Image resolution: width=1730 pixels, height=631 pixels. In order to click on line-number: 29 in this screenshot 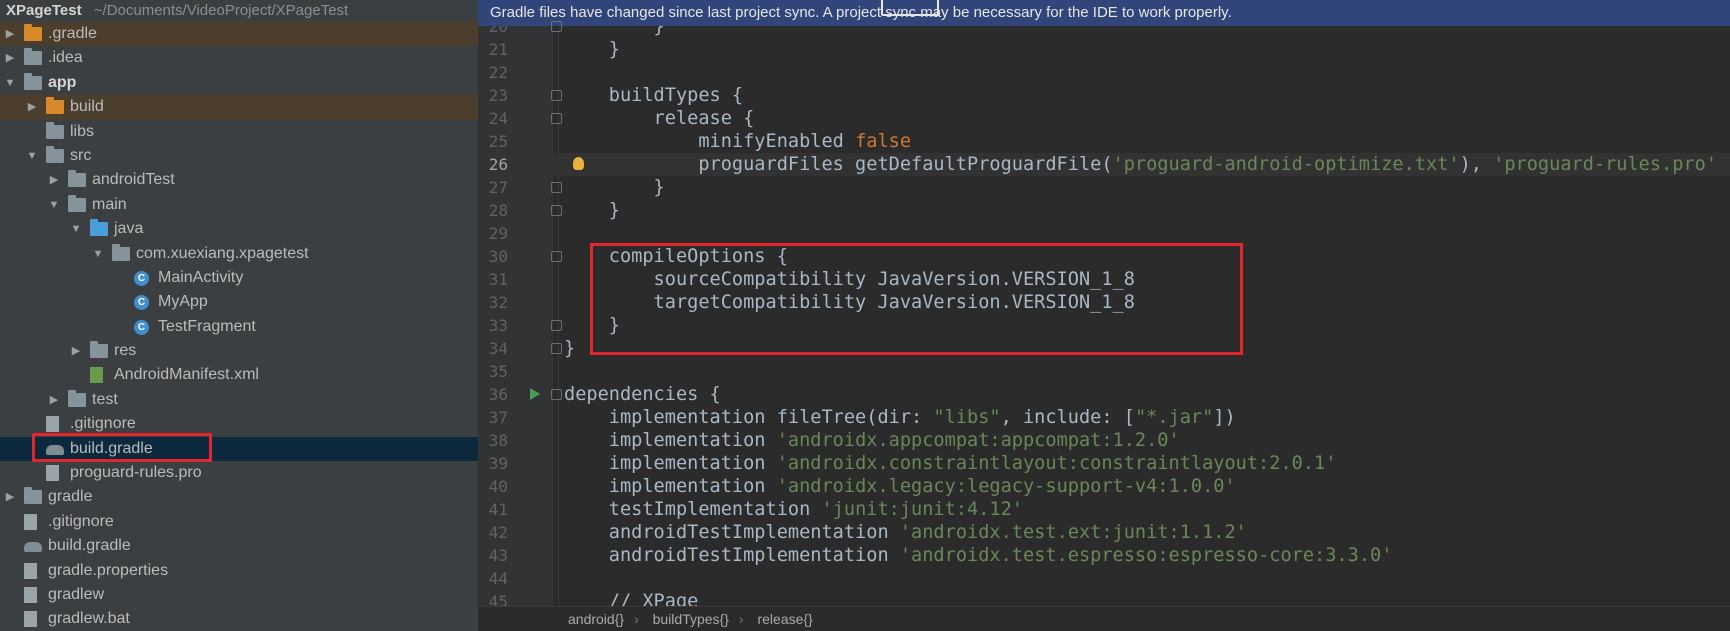, I will do `click(498, 233)`.